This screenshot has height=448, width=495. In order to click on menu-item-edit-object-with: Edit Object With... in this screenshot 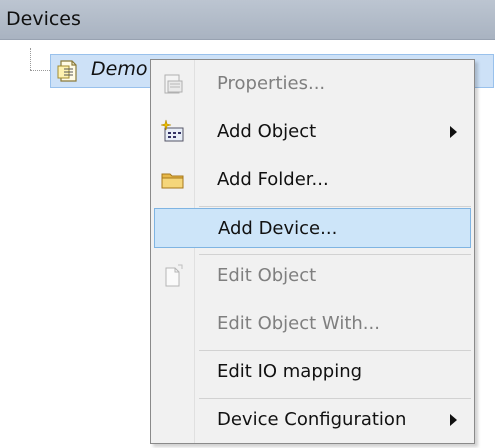, I will do `click(312, 324)`.